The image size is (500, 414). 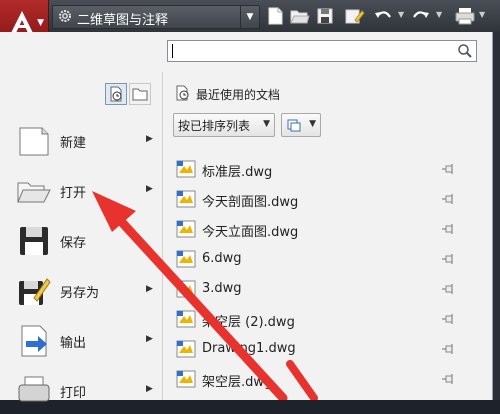 I want to click on search-input, so click(x=322, y=51).